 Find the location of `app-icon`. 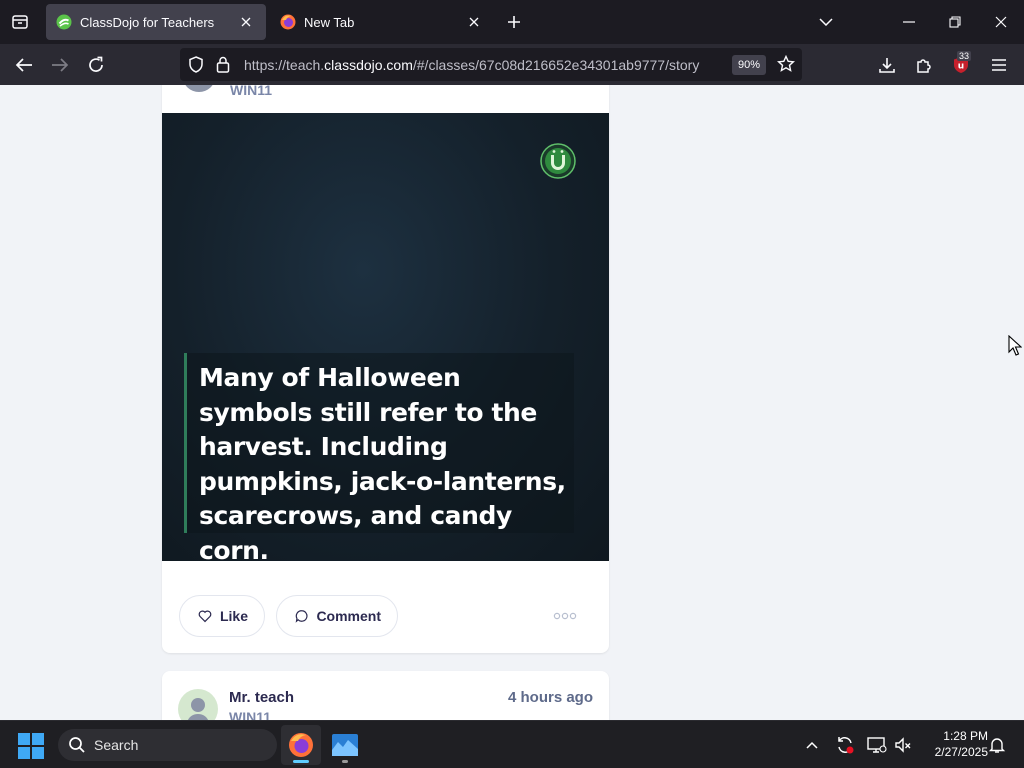

app-icon is located at coordinates (345, 745).